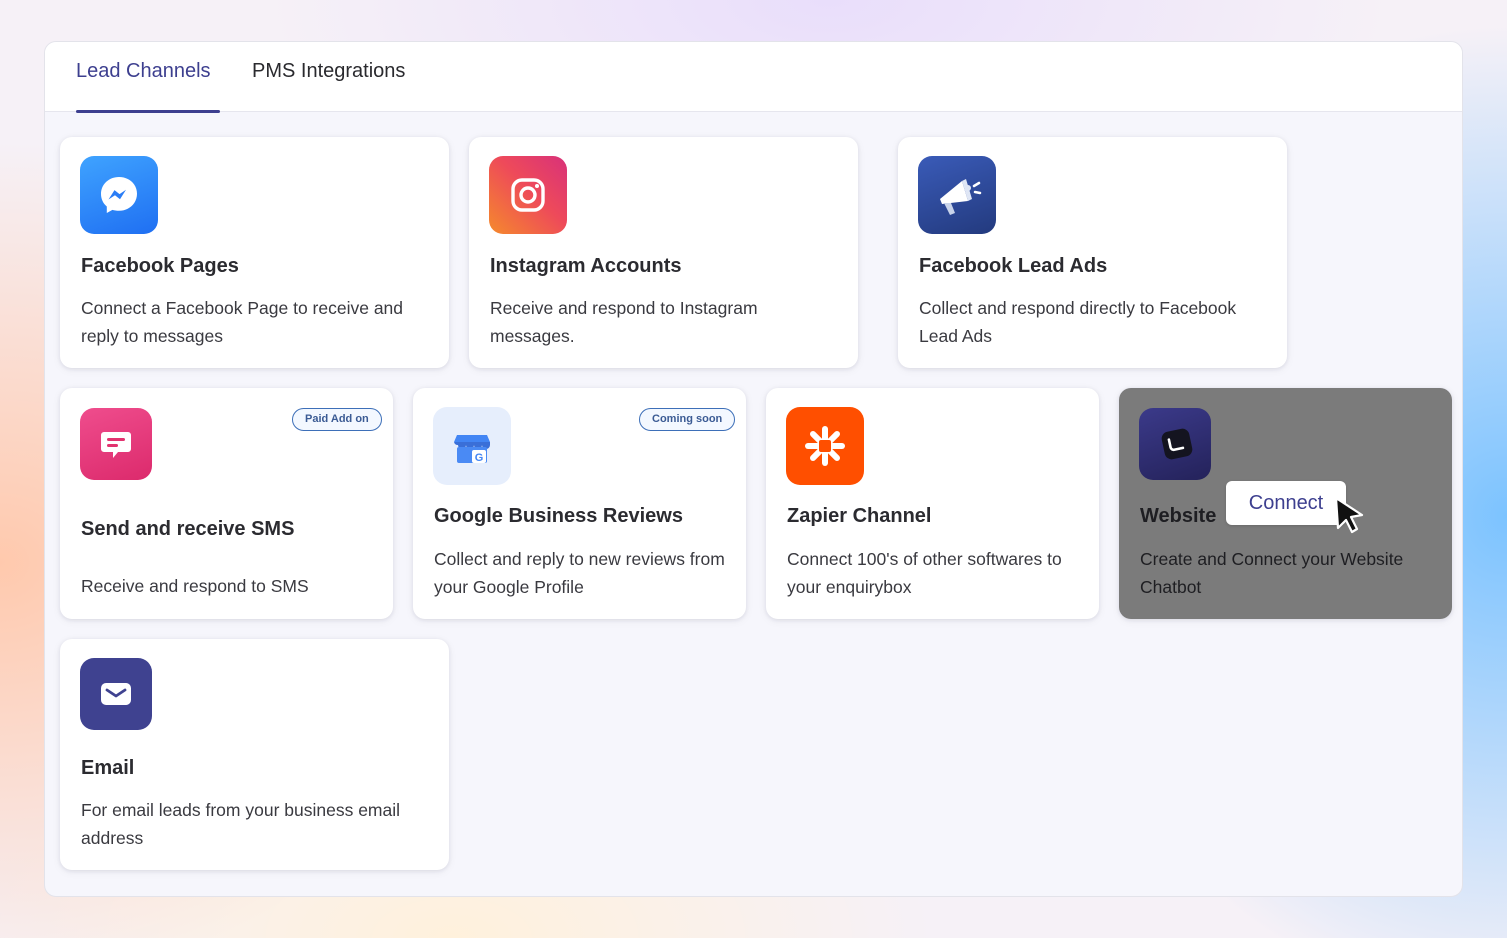 The height and width of the screenshot is (938, 1507). Describe the element at coordinates (160, 266) in the screenshot. I see `channel-title: Facebook Pages` at that location.